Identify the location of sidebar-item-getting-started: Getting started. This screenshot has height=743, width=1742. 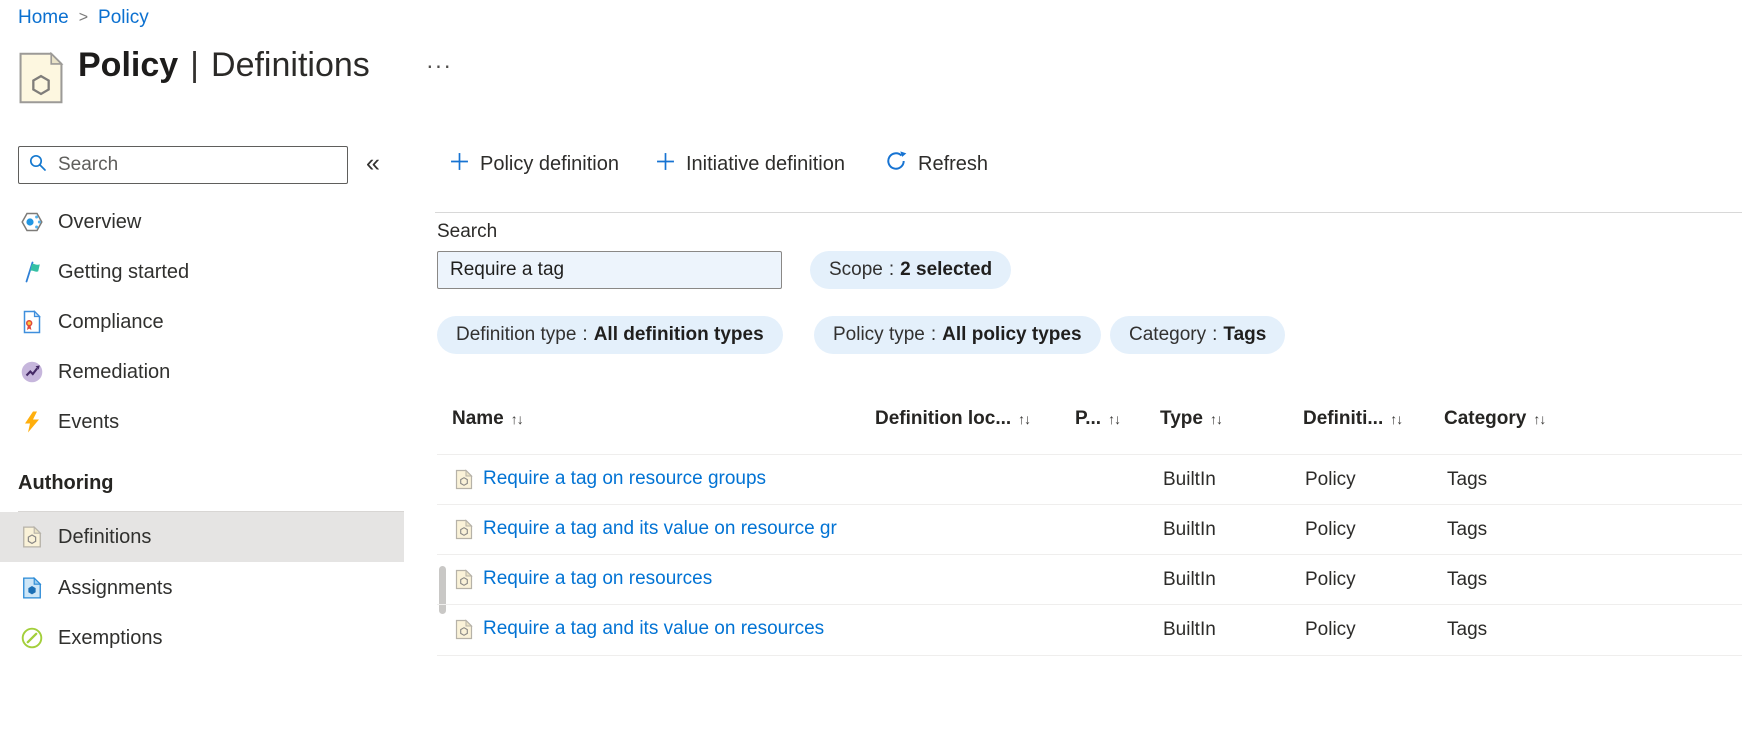
(202, 272).